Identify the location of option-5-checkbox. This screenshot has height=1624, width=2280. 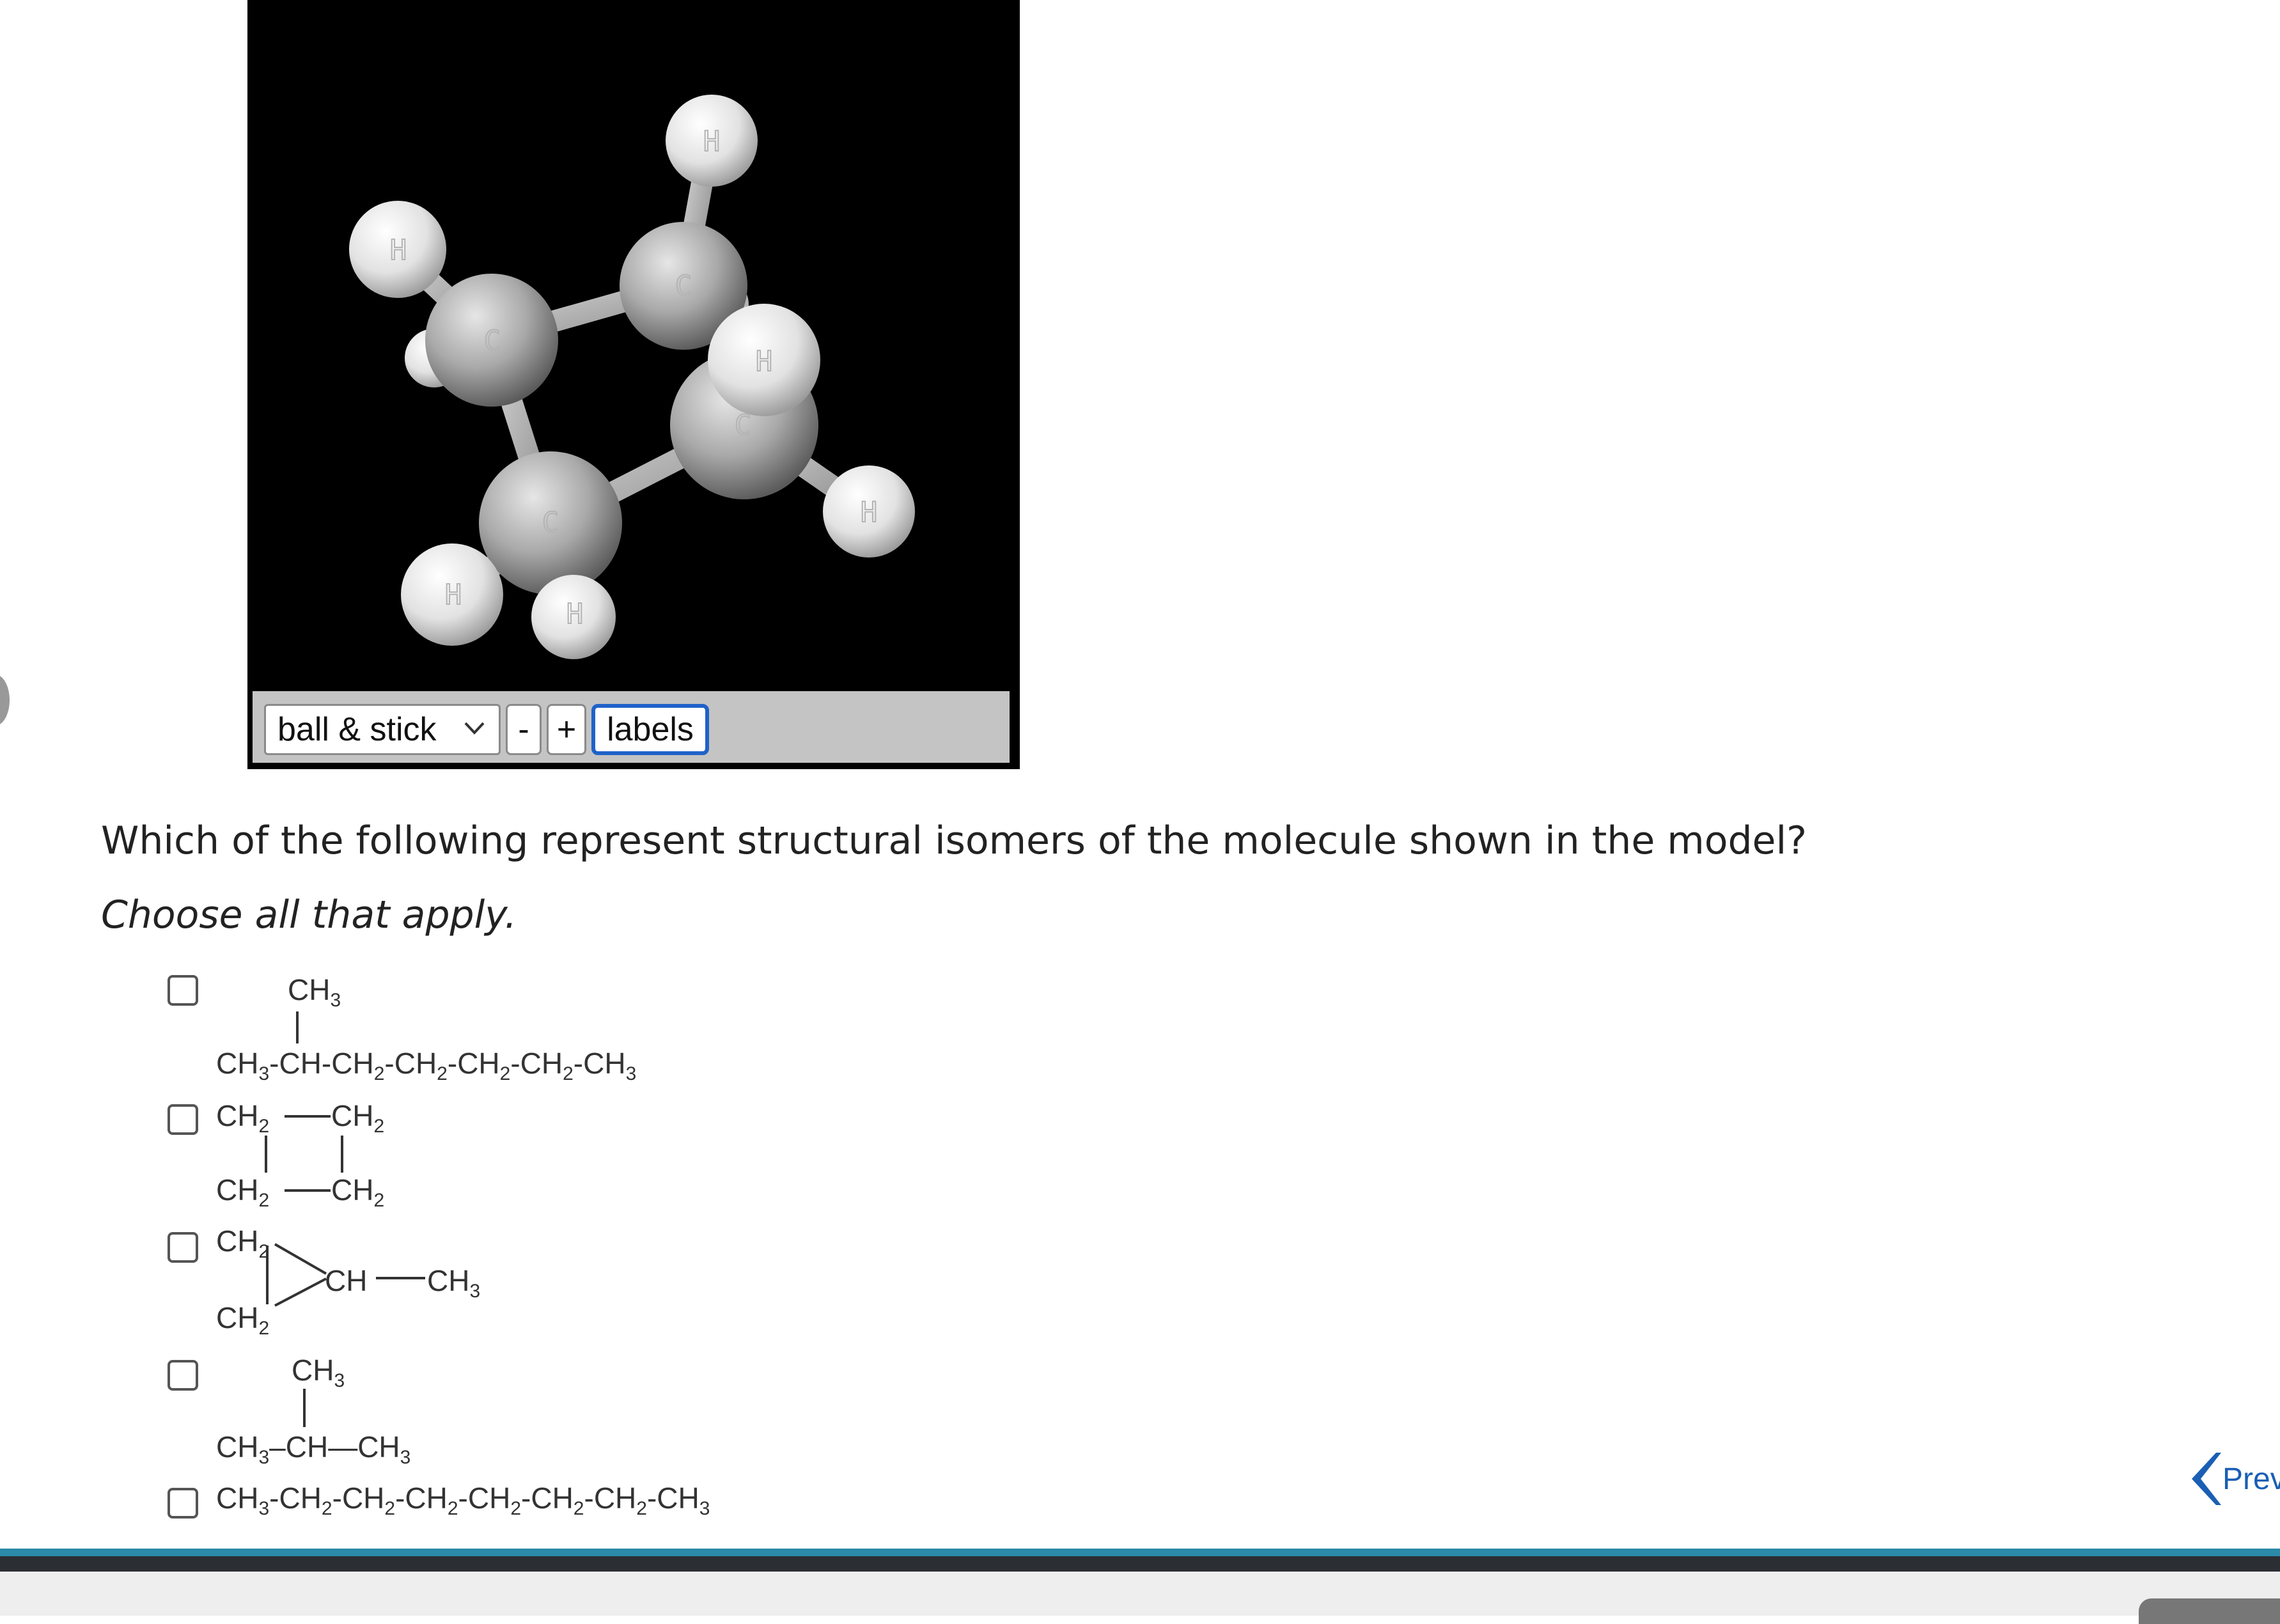
(183, 1503).